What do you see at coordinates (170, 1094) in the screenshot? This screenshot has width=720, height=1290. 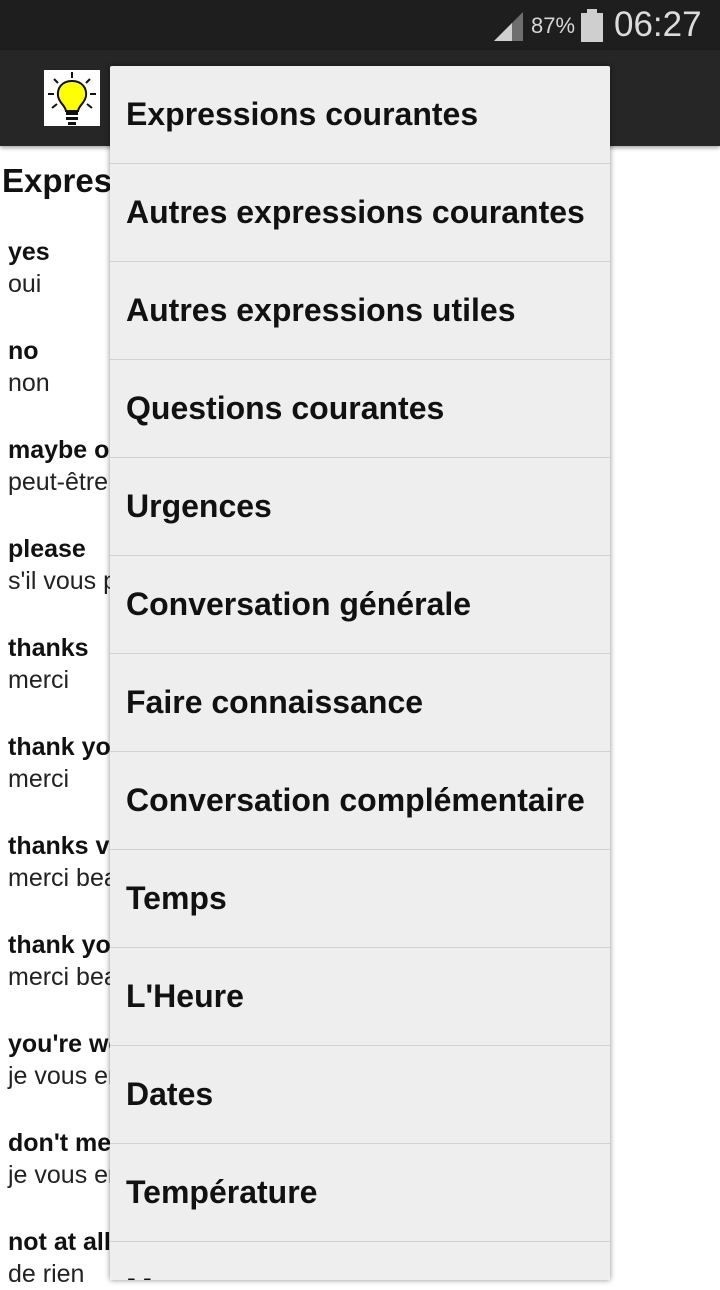 I see `menu-item-label: Dates` at bounding box center [170, 1094].